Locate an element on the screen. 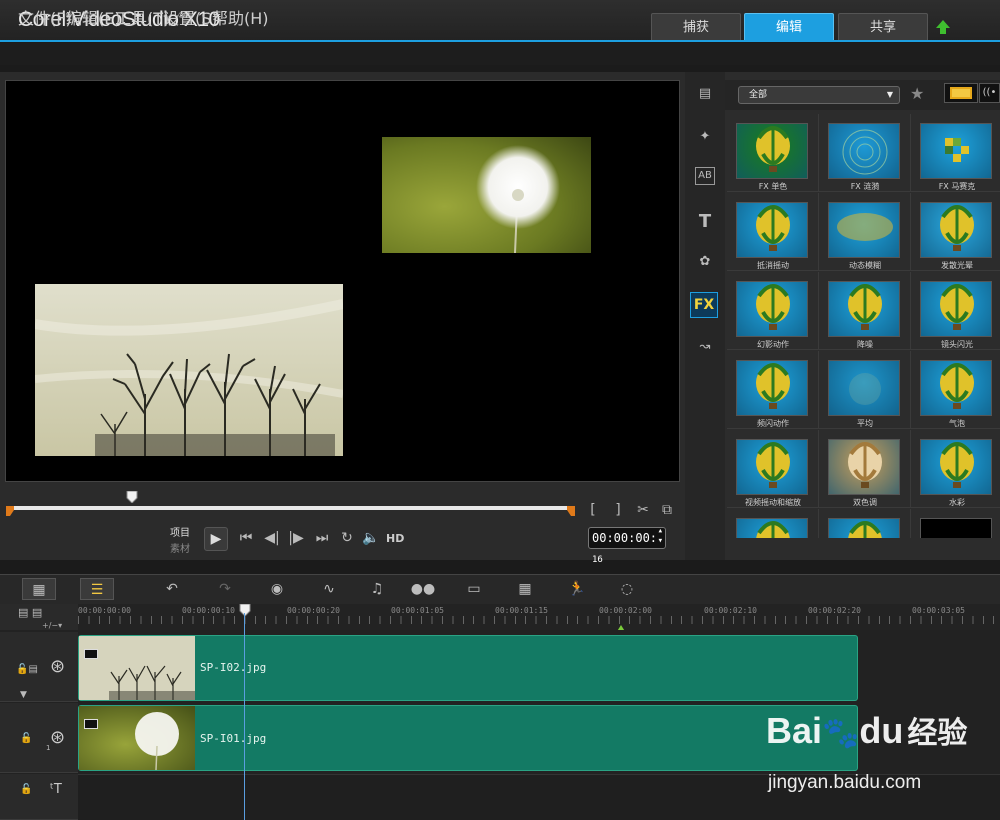 This screenshot has height=820, width=1000. ruler-label: 00:00:02:00 is located at coordinates (625, 610).